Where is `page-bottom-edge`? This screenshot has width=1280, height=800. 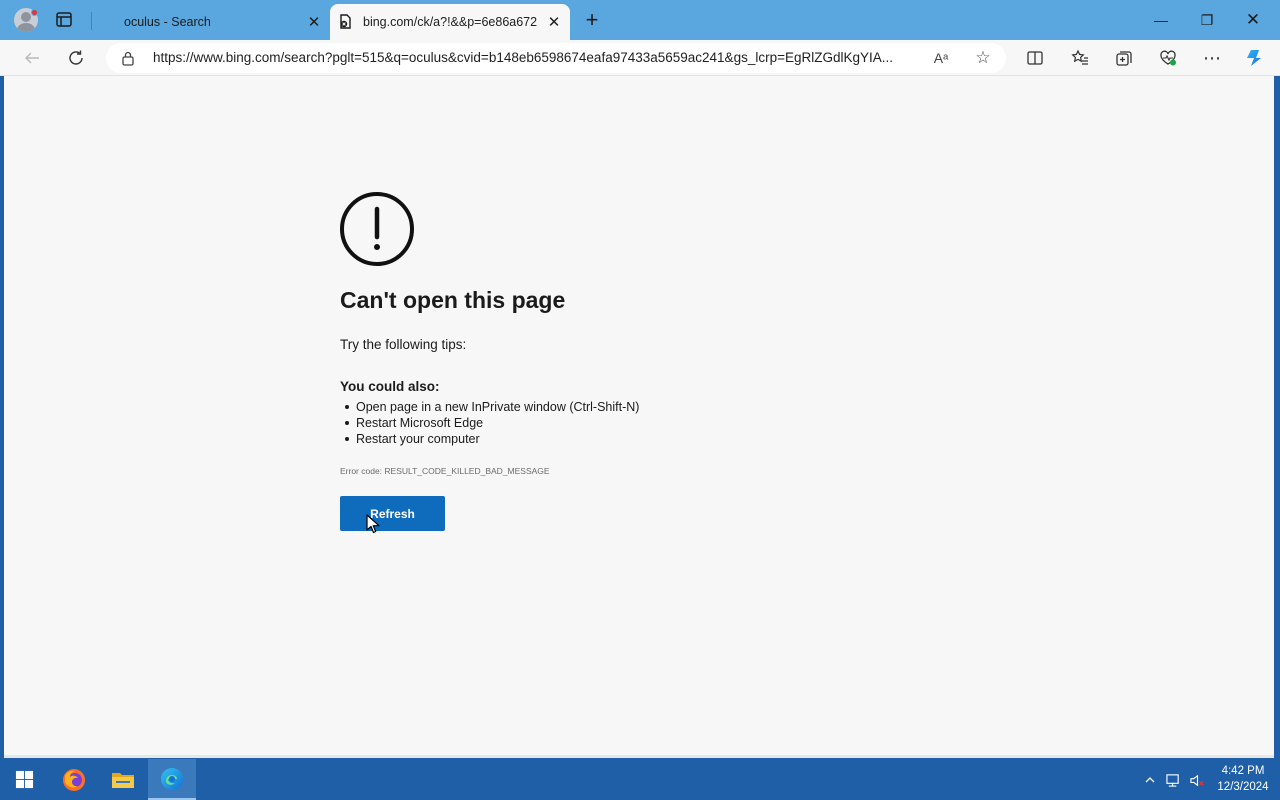 page-bottom-edge is located at coordinates (639, 756).